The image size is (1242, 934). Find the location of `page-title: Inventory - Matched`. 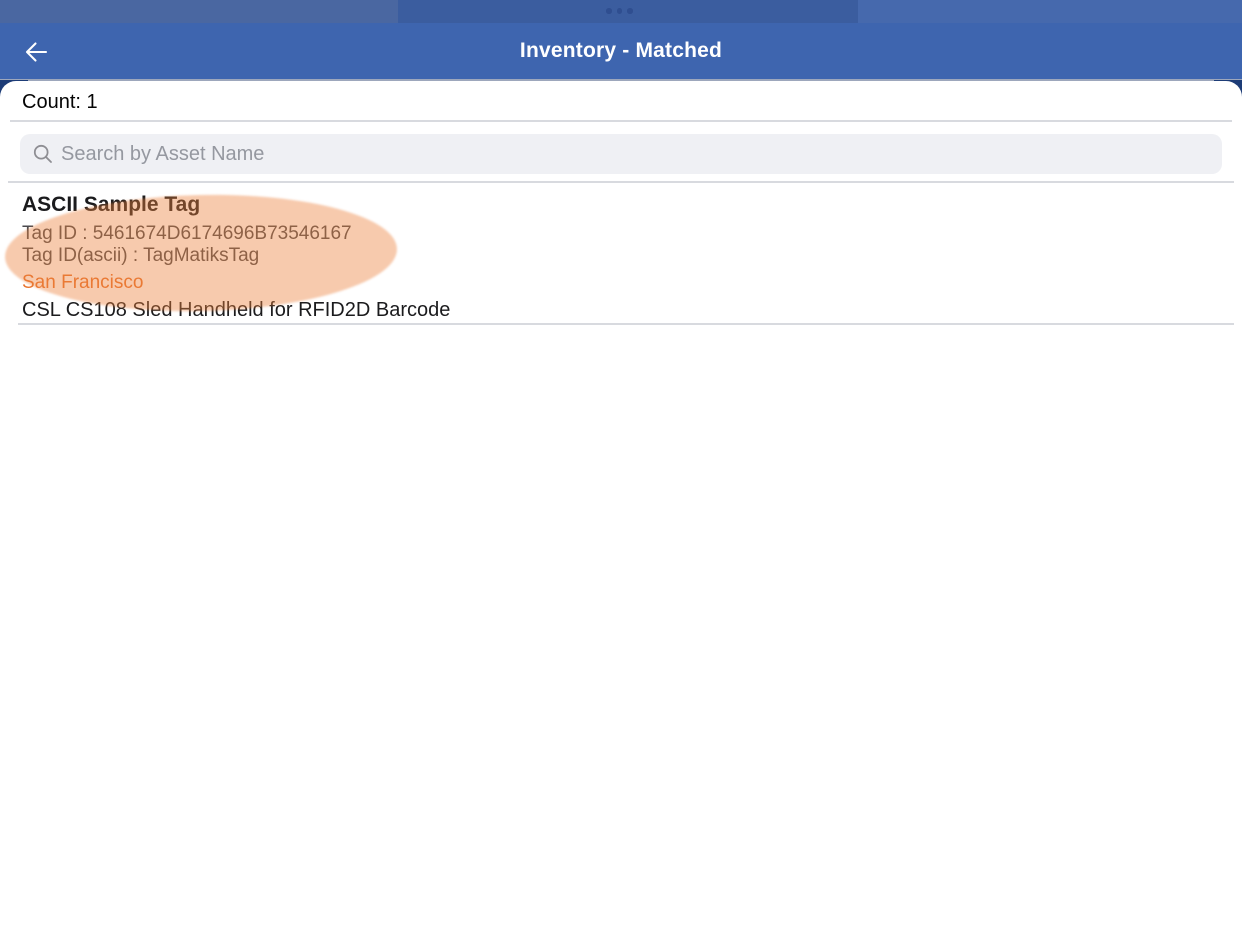

page-title: Inventory - Matched is located at coordinates (621, 50).